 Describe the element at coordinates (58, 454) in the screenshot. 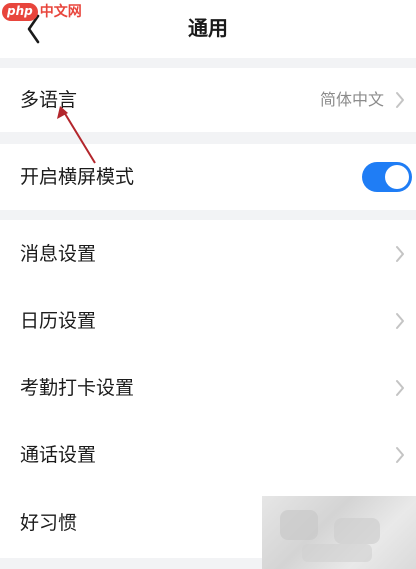

I see `row-label-call: 通话设置` at that location.